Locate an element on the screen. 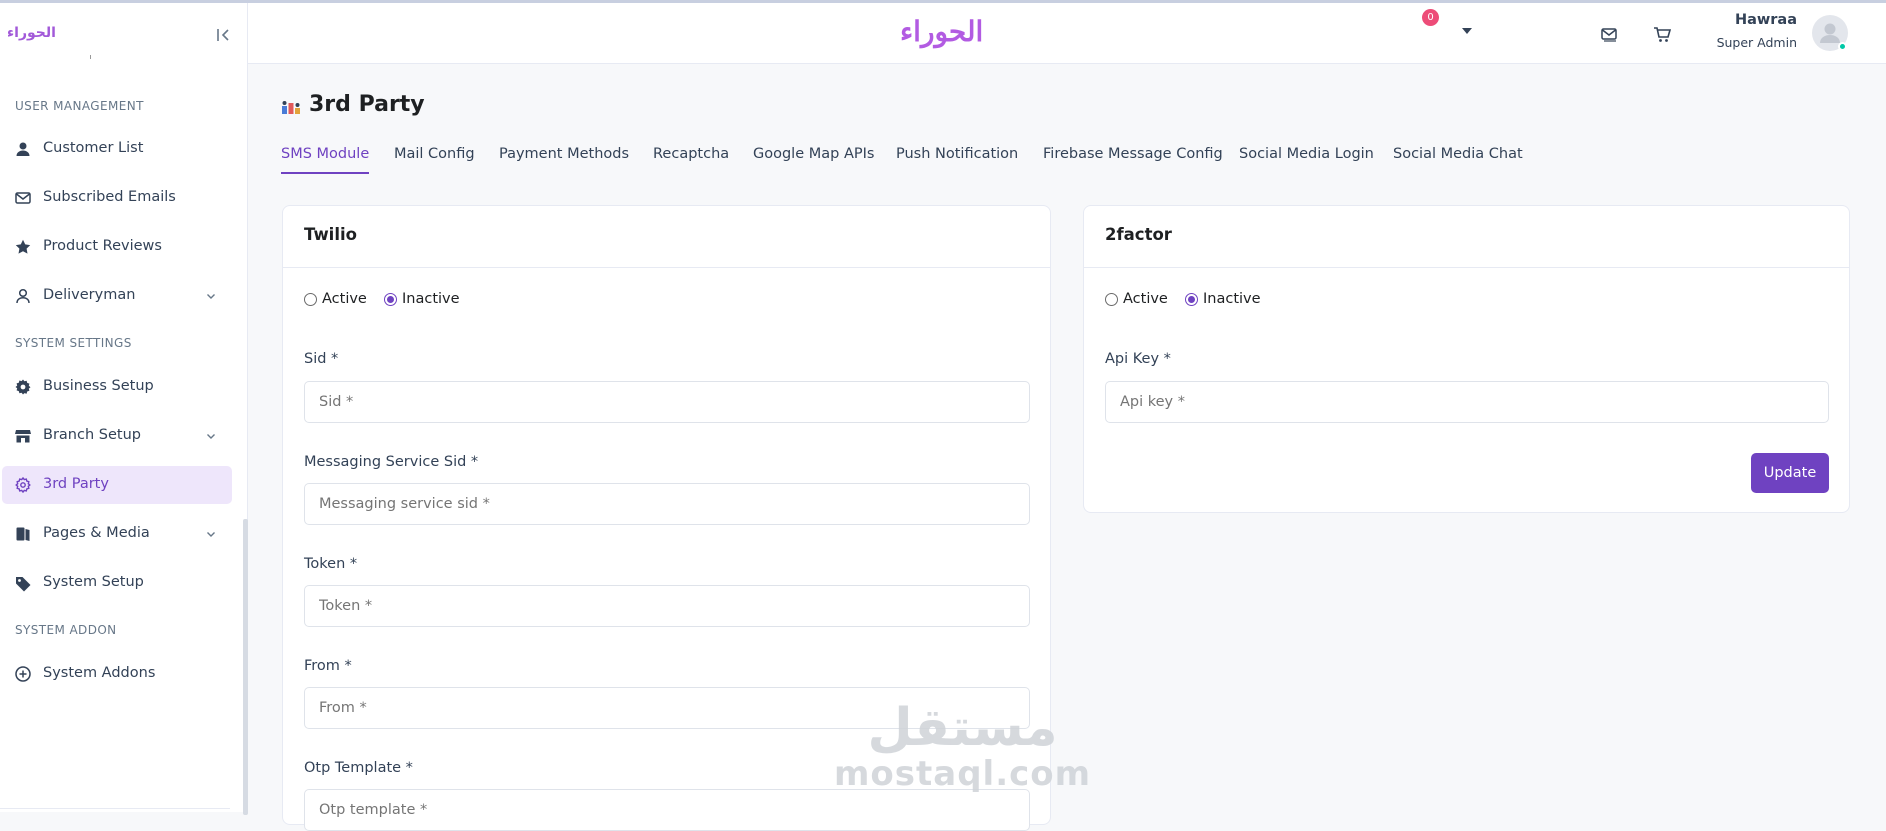  api-key-label: Api Key * is located at coordinates (1138, 359).